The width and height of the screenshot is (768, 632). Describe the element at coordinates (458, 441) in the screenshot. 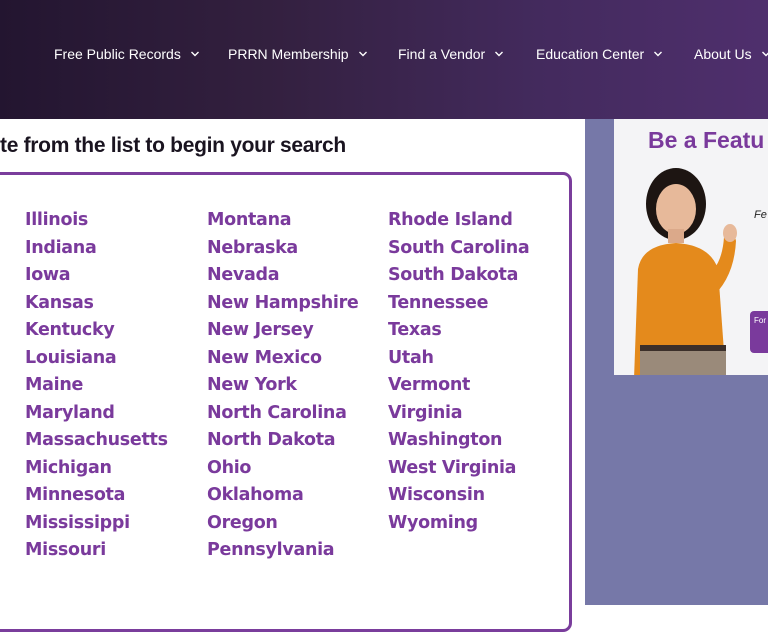

I see `state-link: Washington` at that location.